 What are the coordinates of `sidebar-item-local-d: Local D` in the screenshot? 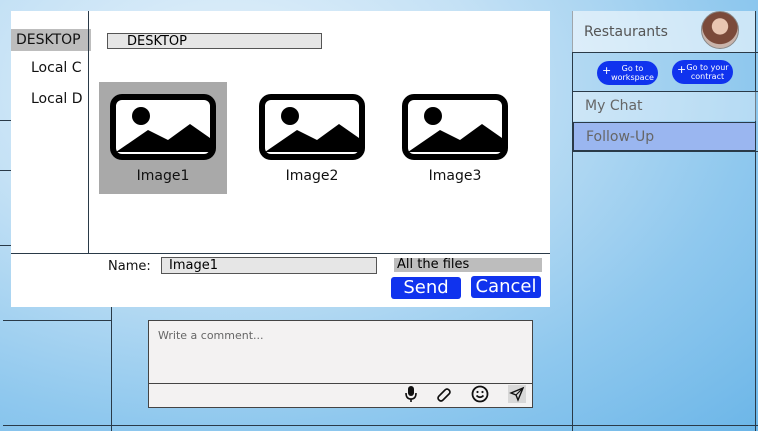 It's located at (57, 99).